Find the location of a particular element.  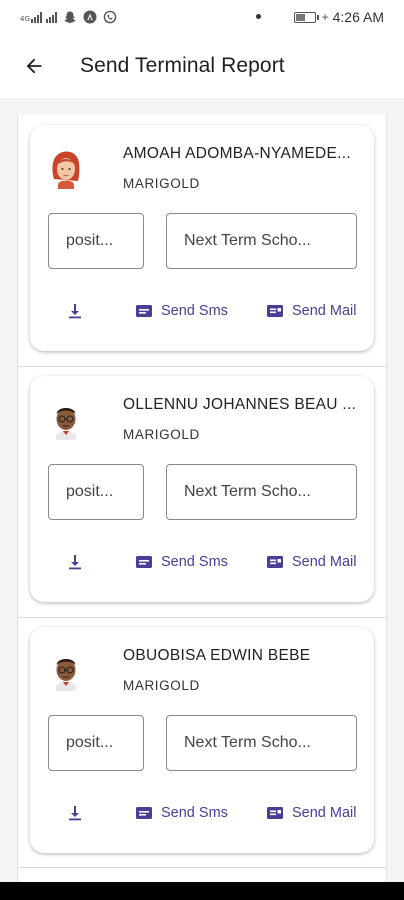

student-name: OBUOBISA EDWIN BEBE is located at coordinates (217, 655).